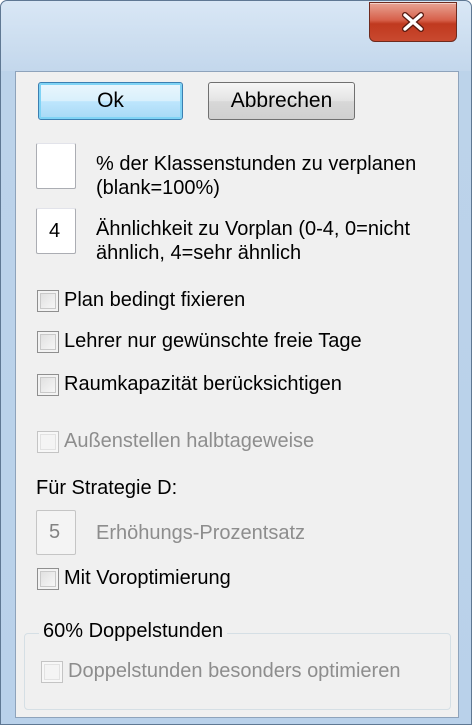 This screenshot has height=727, width=476. I want to click on teacher-free-days-checkbox, so click(48, 341).